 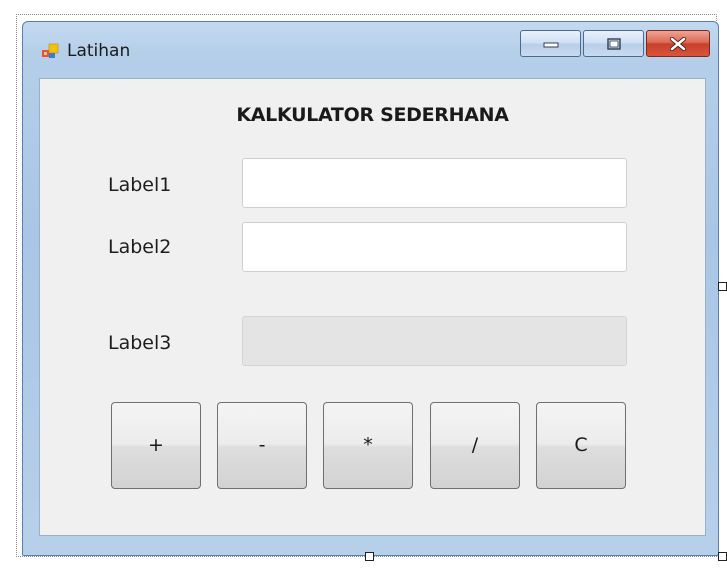 What do you see at coordinates (722, 556) in the screenshot?
I see `resize-handle-bottom-right` at bounding box center [722, 556].